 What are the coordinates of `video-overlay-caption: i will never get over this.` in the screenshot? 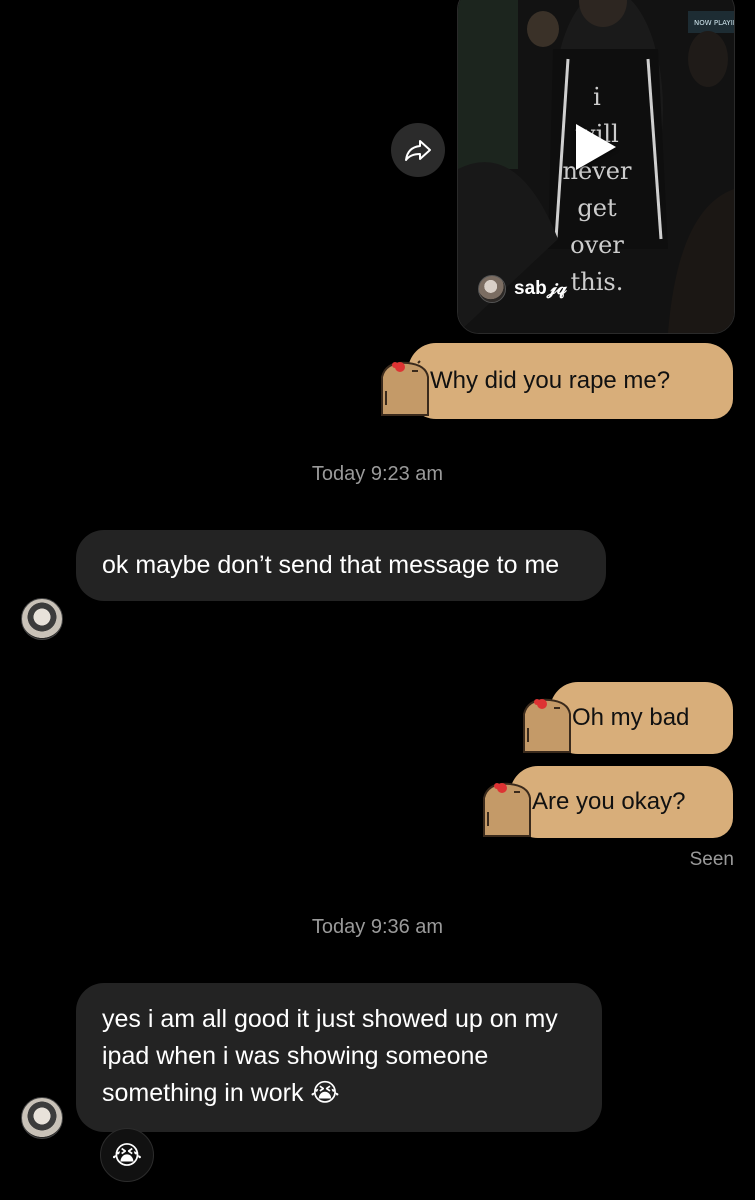 It's located at (597, 190).